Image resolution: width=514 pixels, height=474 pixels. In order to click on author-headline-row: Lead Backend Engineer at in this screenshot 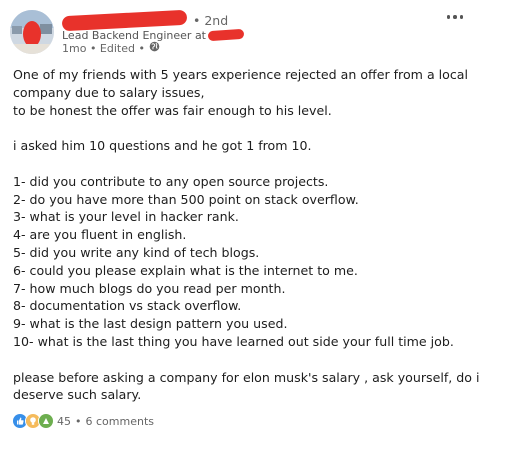, I will do `click(153, 35)`.